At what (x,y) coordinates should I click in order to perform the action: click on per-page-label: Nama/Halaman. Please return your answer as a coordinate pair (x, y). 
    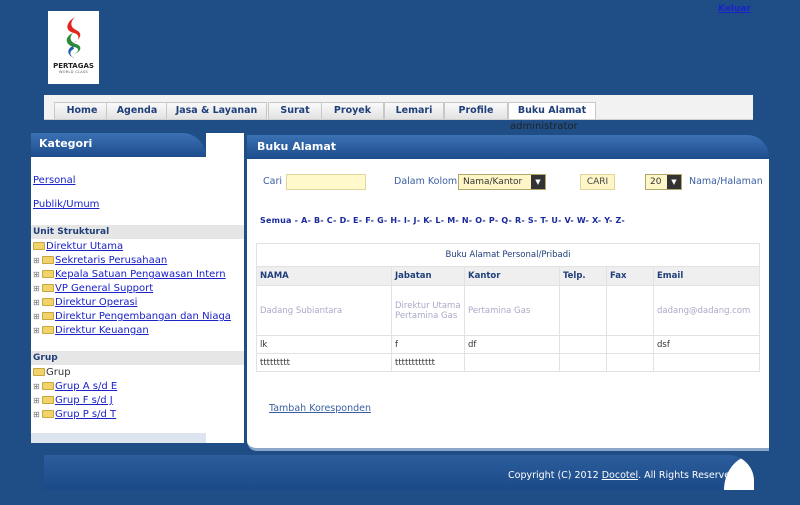
    Looking at the image, I should click on (726, 181).